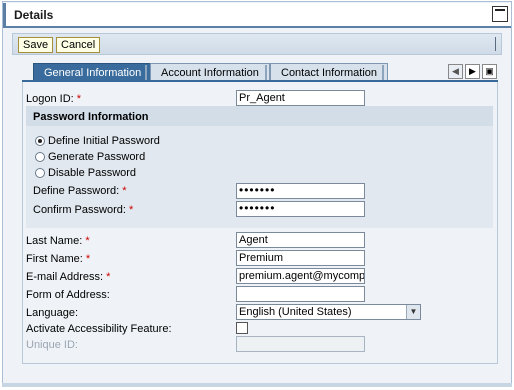 This screenshot has width=514, height=390. What do you see at coordinates (58, 259) in the screenshot?
I see `first-name-label: First Name: *` at bounding box center [58, 259].